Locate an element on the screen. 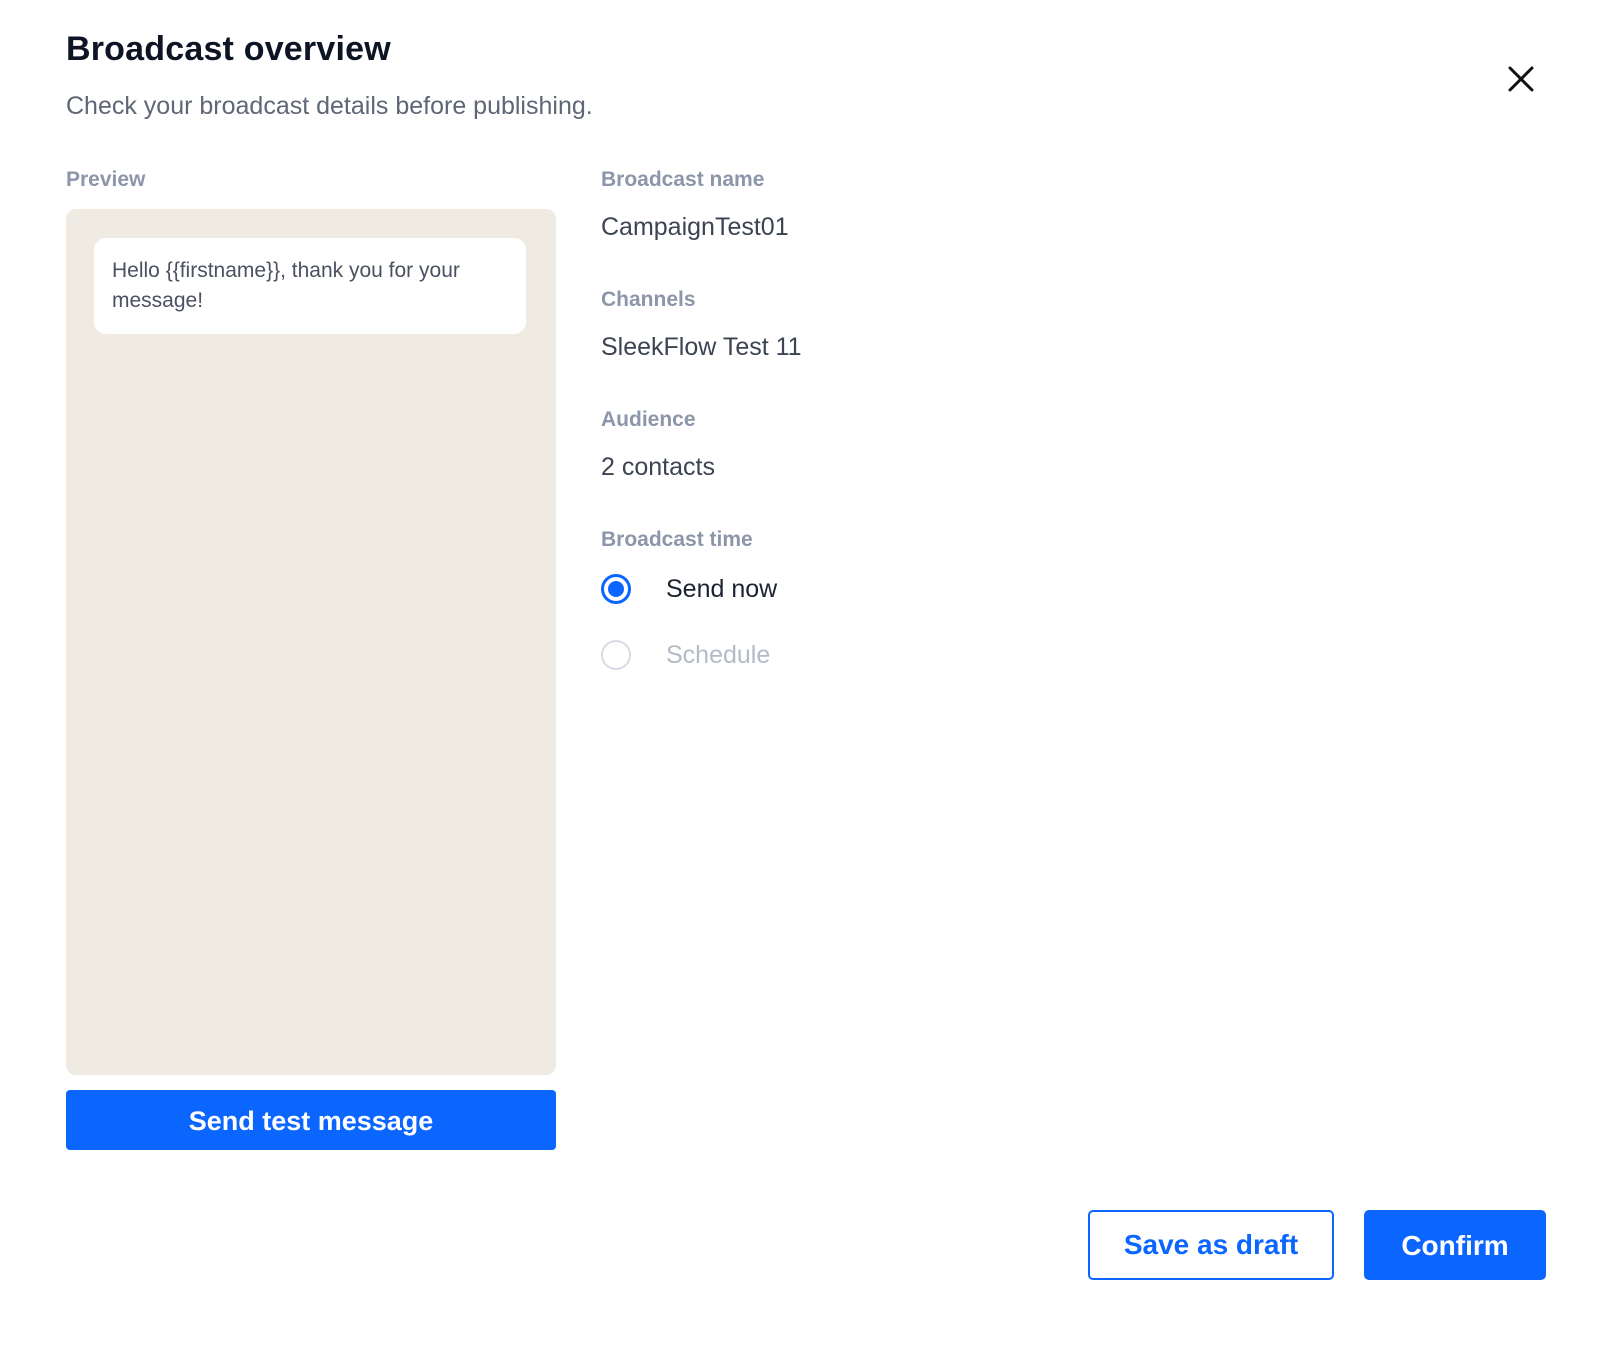 Image resolution: width=1600 pixels, height=1364 pixels. send-now-radio is located at coordinates (616, 589).